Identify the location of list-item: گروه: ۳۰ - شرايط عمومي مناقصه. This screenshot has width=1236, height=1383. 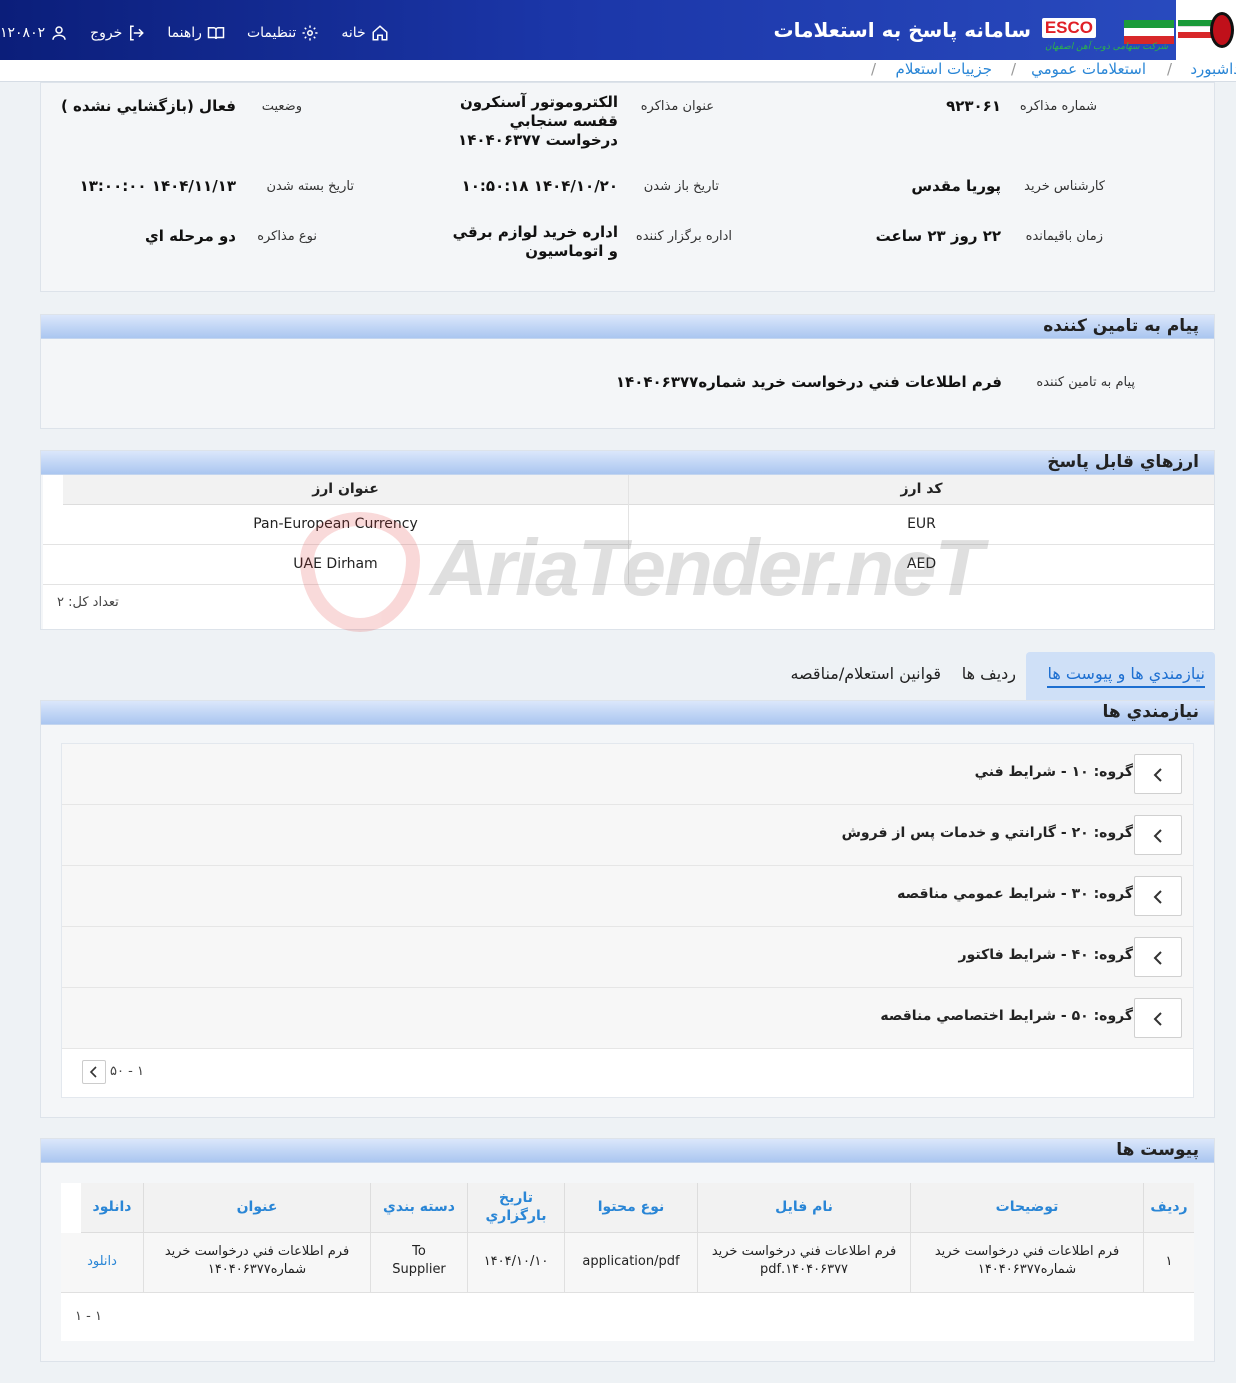
(627, 896).